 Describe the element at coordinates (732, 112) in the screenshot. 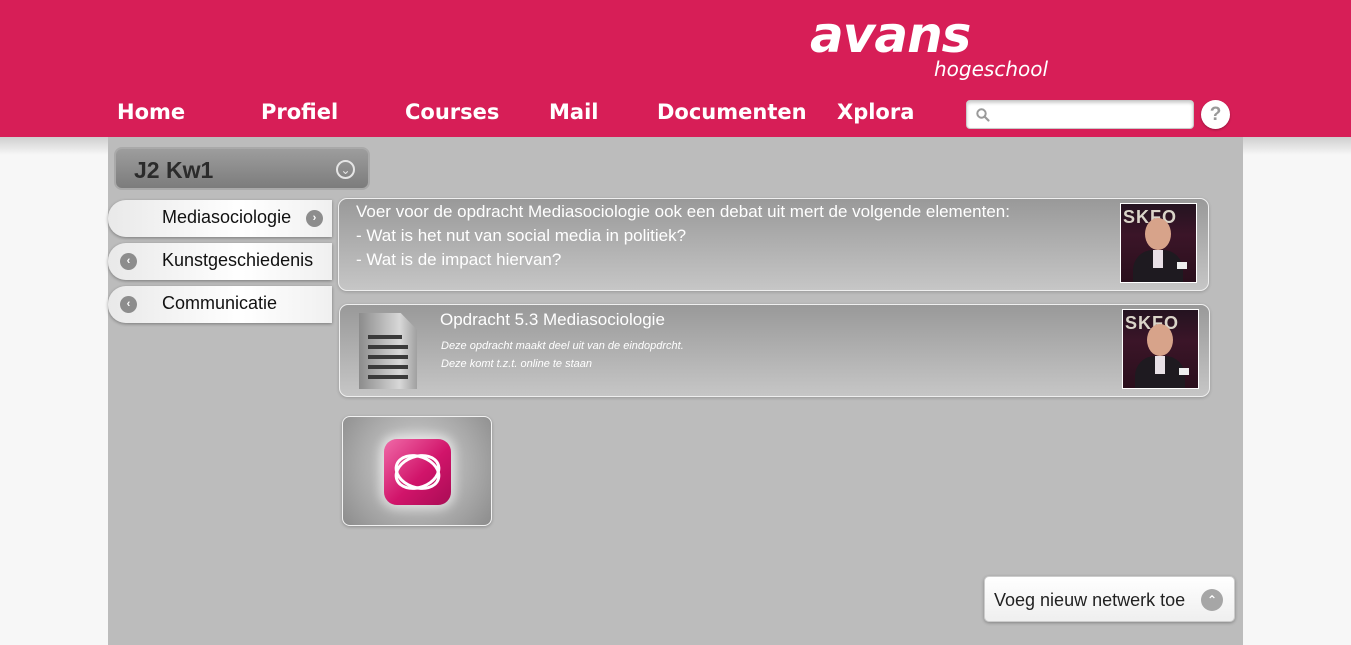

I see `nav-documenten: Documenten` at that location.